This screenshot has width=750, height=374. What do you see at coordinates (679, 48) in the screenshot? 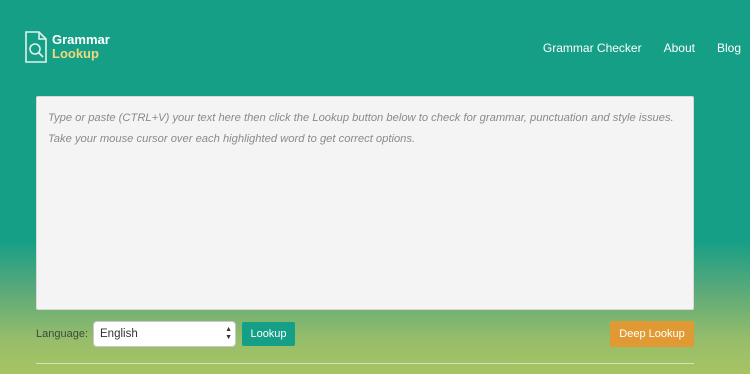
I see `nav-about: About` at bounding box center [679, 48].